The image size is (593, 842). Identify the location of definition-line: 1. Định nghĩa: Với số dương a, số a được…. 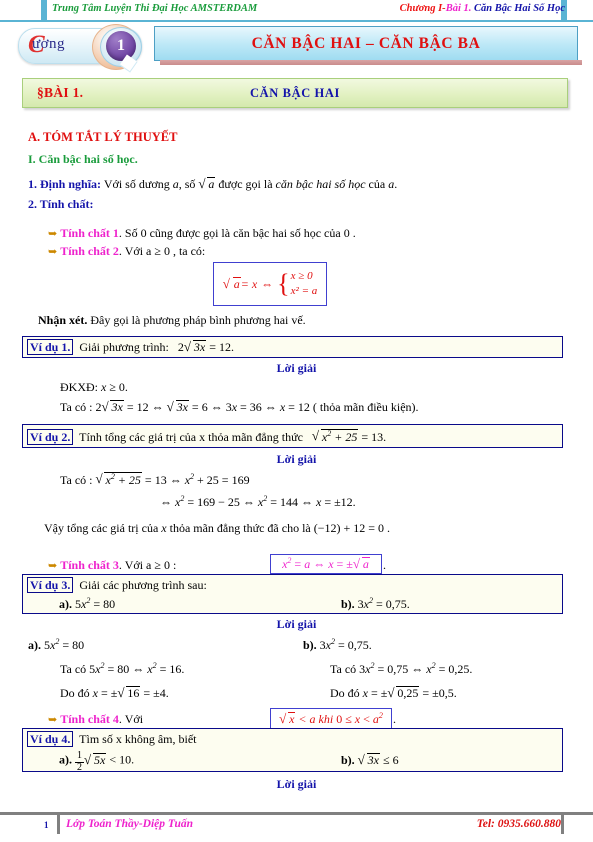
(213, 184).